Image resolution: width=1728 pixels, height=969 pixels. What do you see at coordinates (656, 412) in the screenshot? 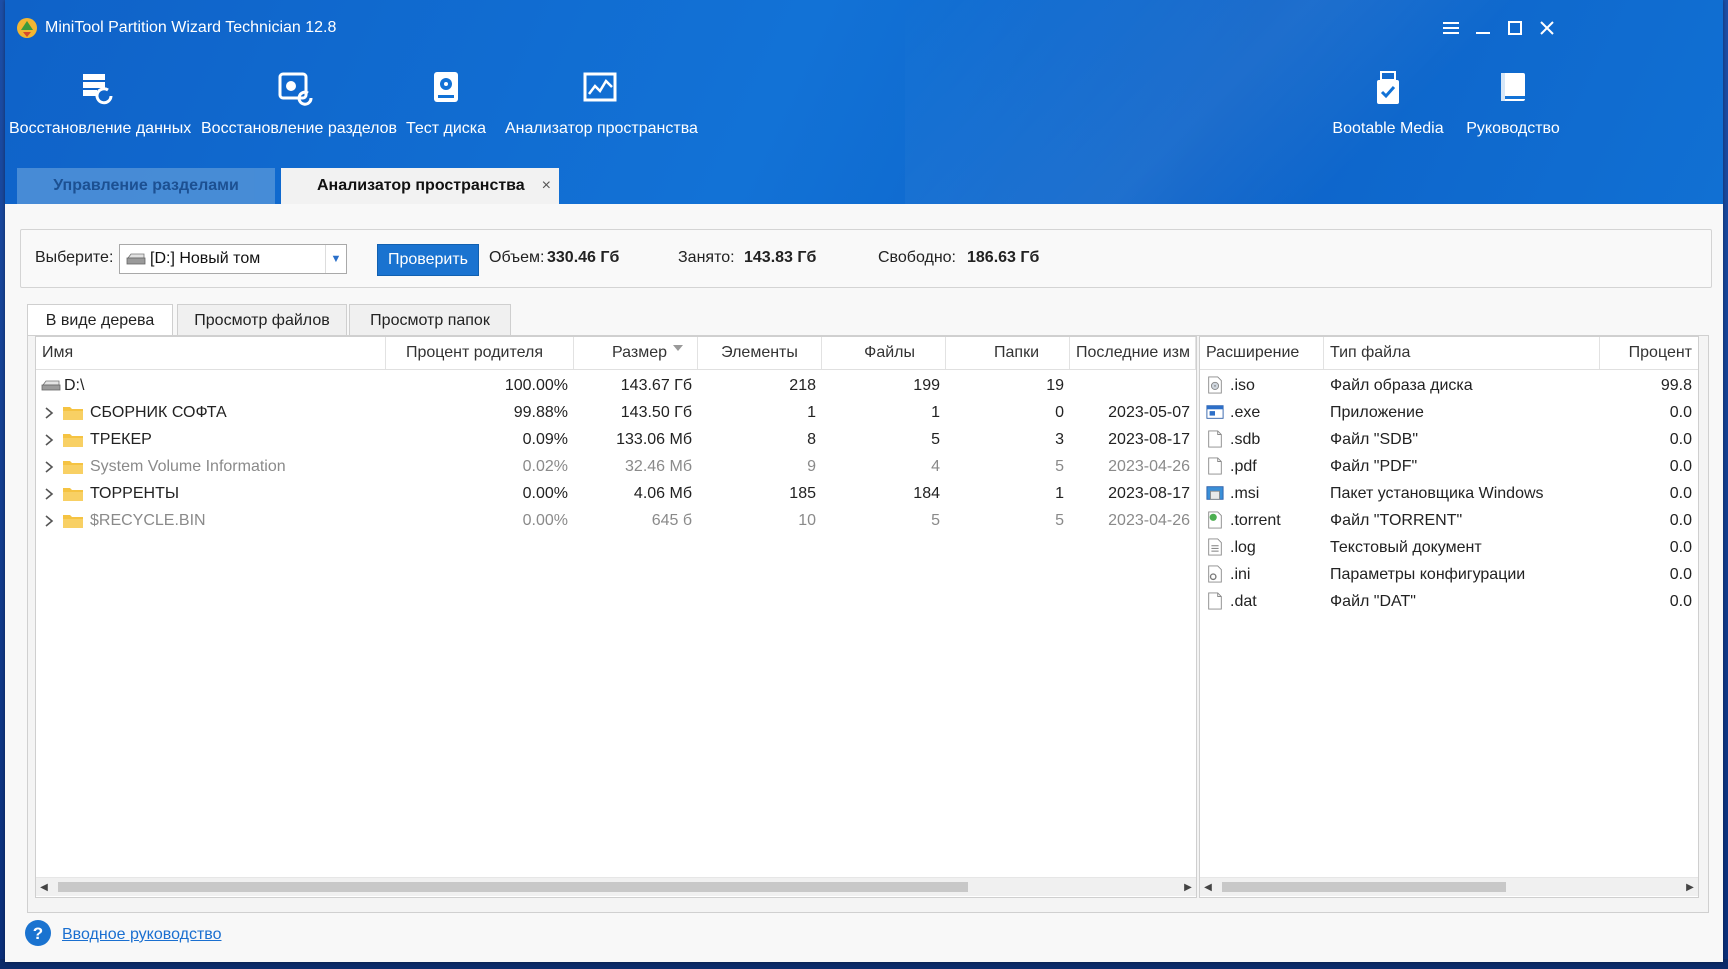
I see `tree-cell-size: 143.50 Гб` at bounding box center [656, 412].